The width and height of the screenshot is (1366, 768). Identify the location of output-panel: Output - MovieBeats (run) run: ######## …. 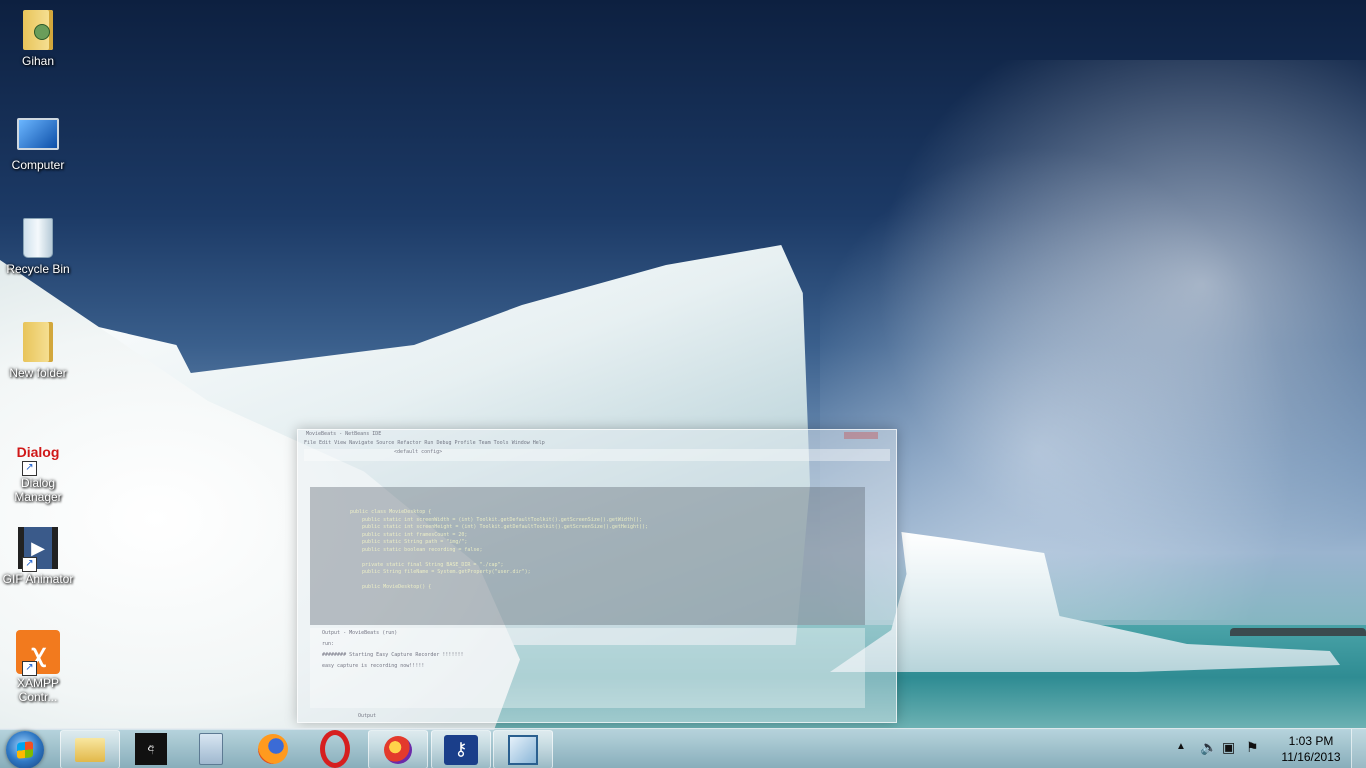
(587, 668).